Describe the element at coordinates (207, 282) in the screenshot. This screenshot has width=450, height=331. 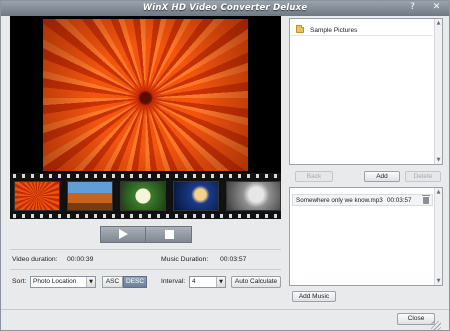
I see `interval-select: 4 ▼` at that location.